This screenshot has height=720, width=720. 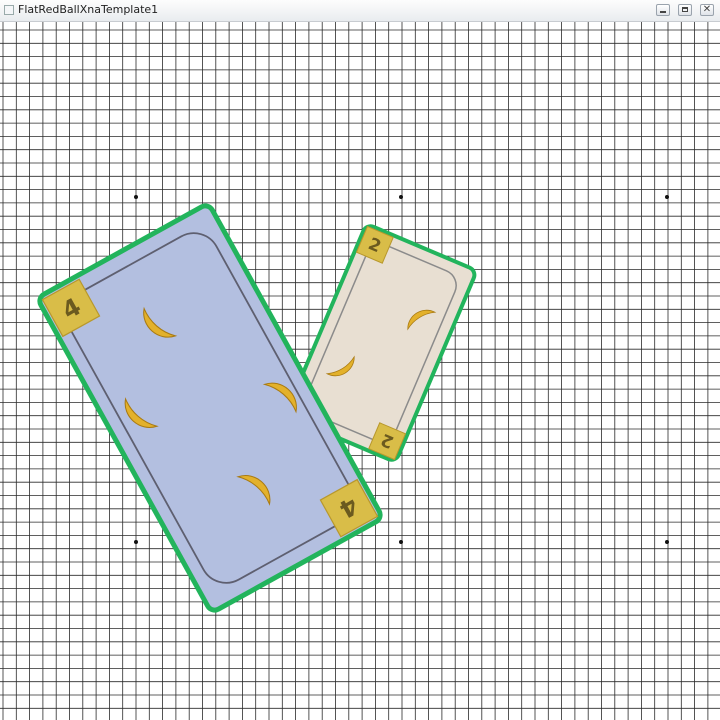 I want to click on close-icon: ✕, so click(x=707, y=9).